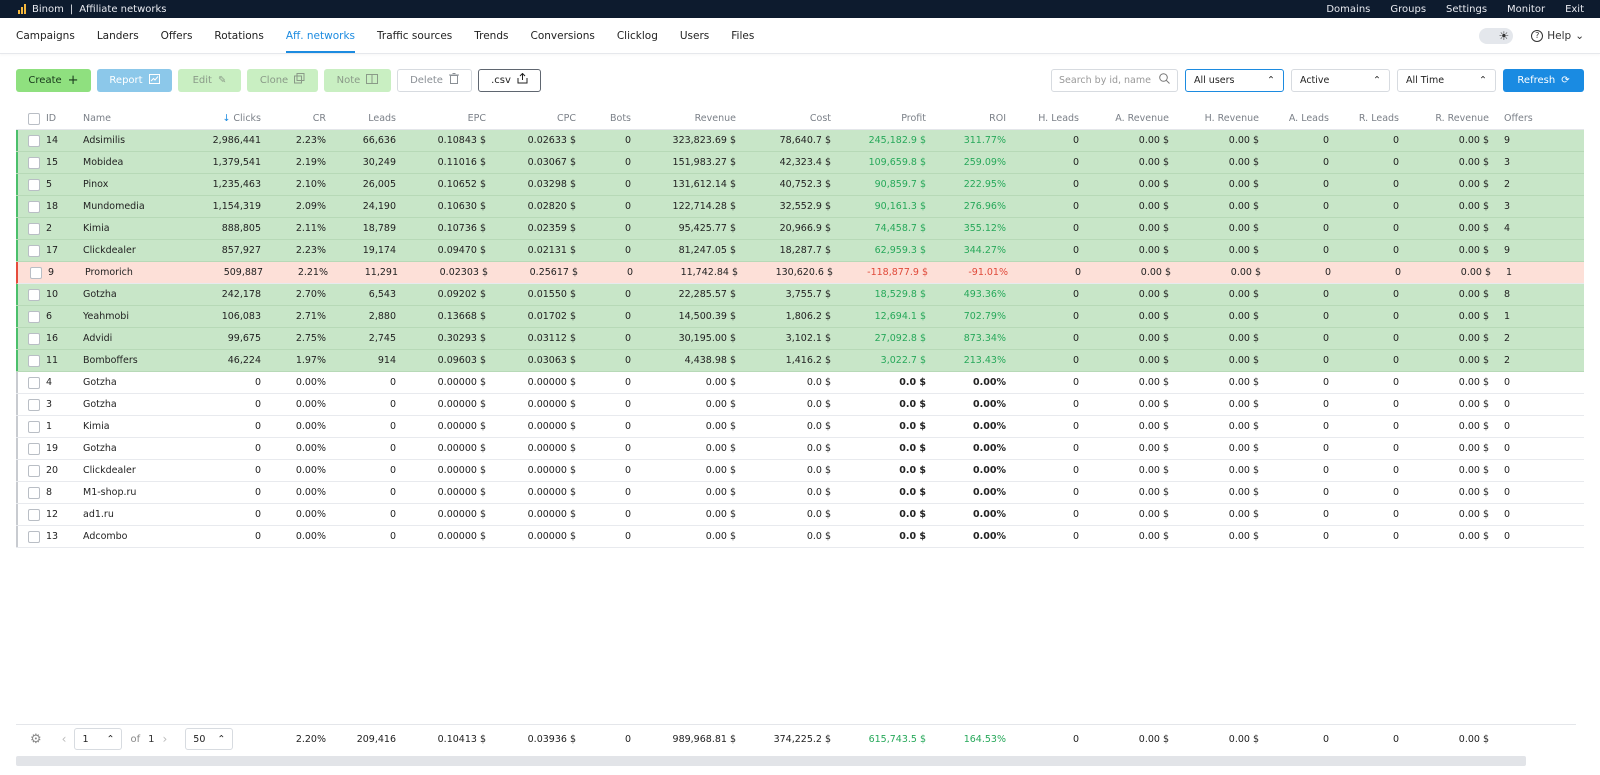 The width and height of the screenshot is (1600, 775). What do you see at coordinates (34, 119) in the screenshot?
I see `select-all-checkbox` at bounding box center [34, 119].